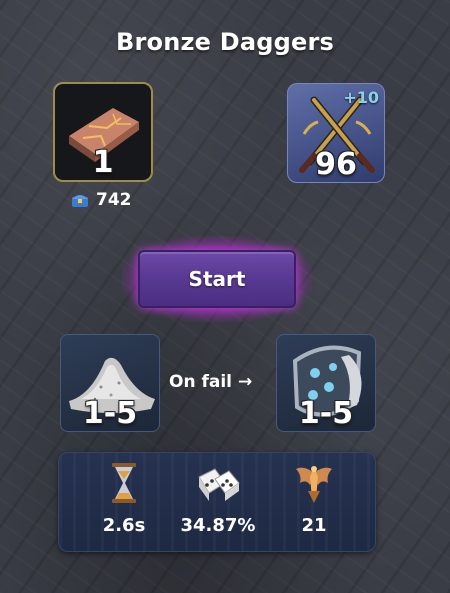 The height and width of the screenshot is (593, 450). What do you see at coordinates (217, 279) in the screenshot?
I see `start-button: Start` at bounding box center [217, 279].